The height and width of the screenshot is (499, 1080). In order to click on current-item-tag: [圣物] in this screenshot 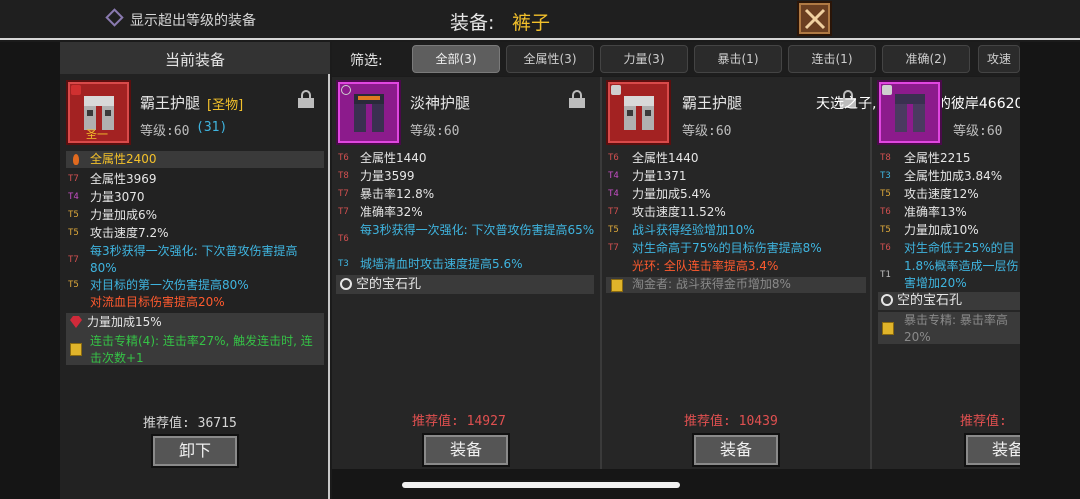, I will do `click(225, 105)`.